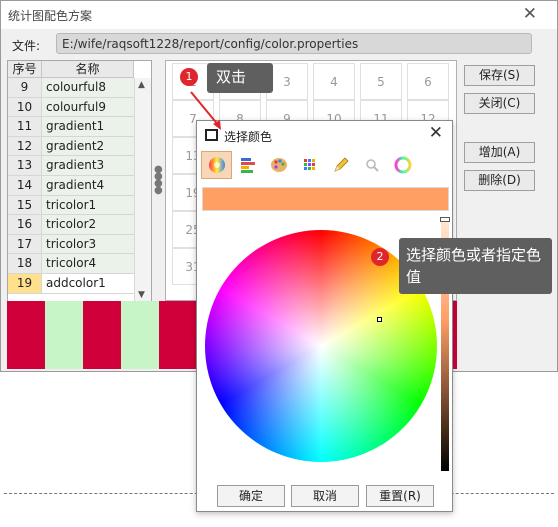  Describe the element at coordinates (25, 263) in the screenshot. I see `row-number: 18` at that location.